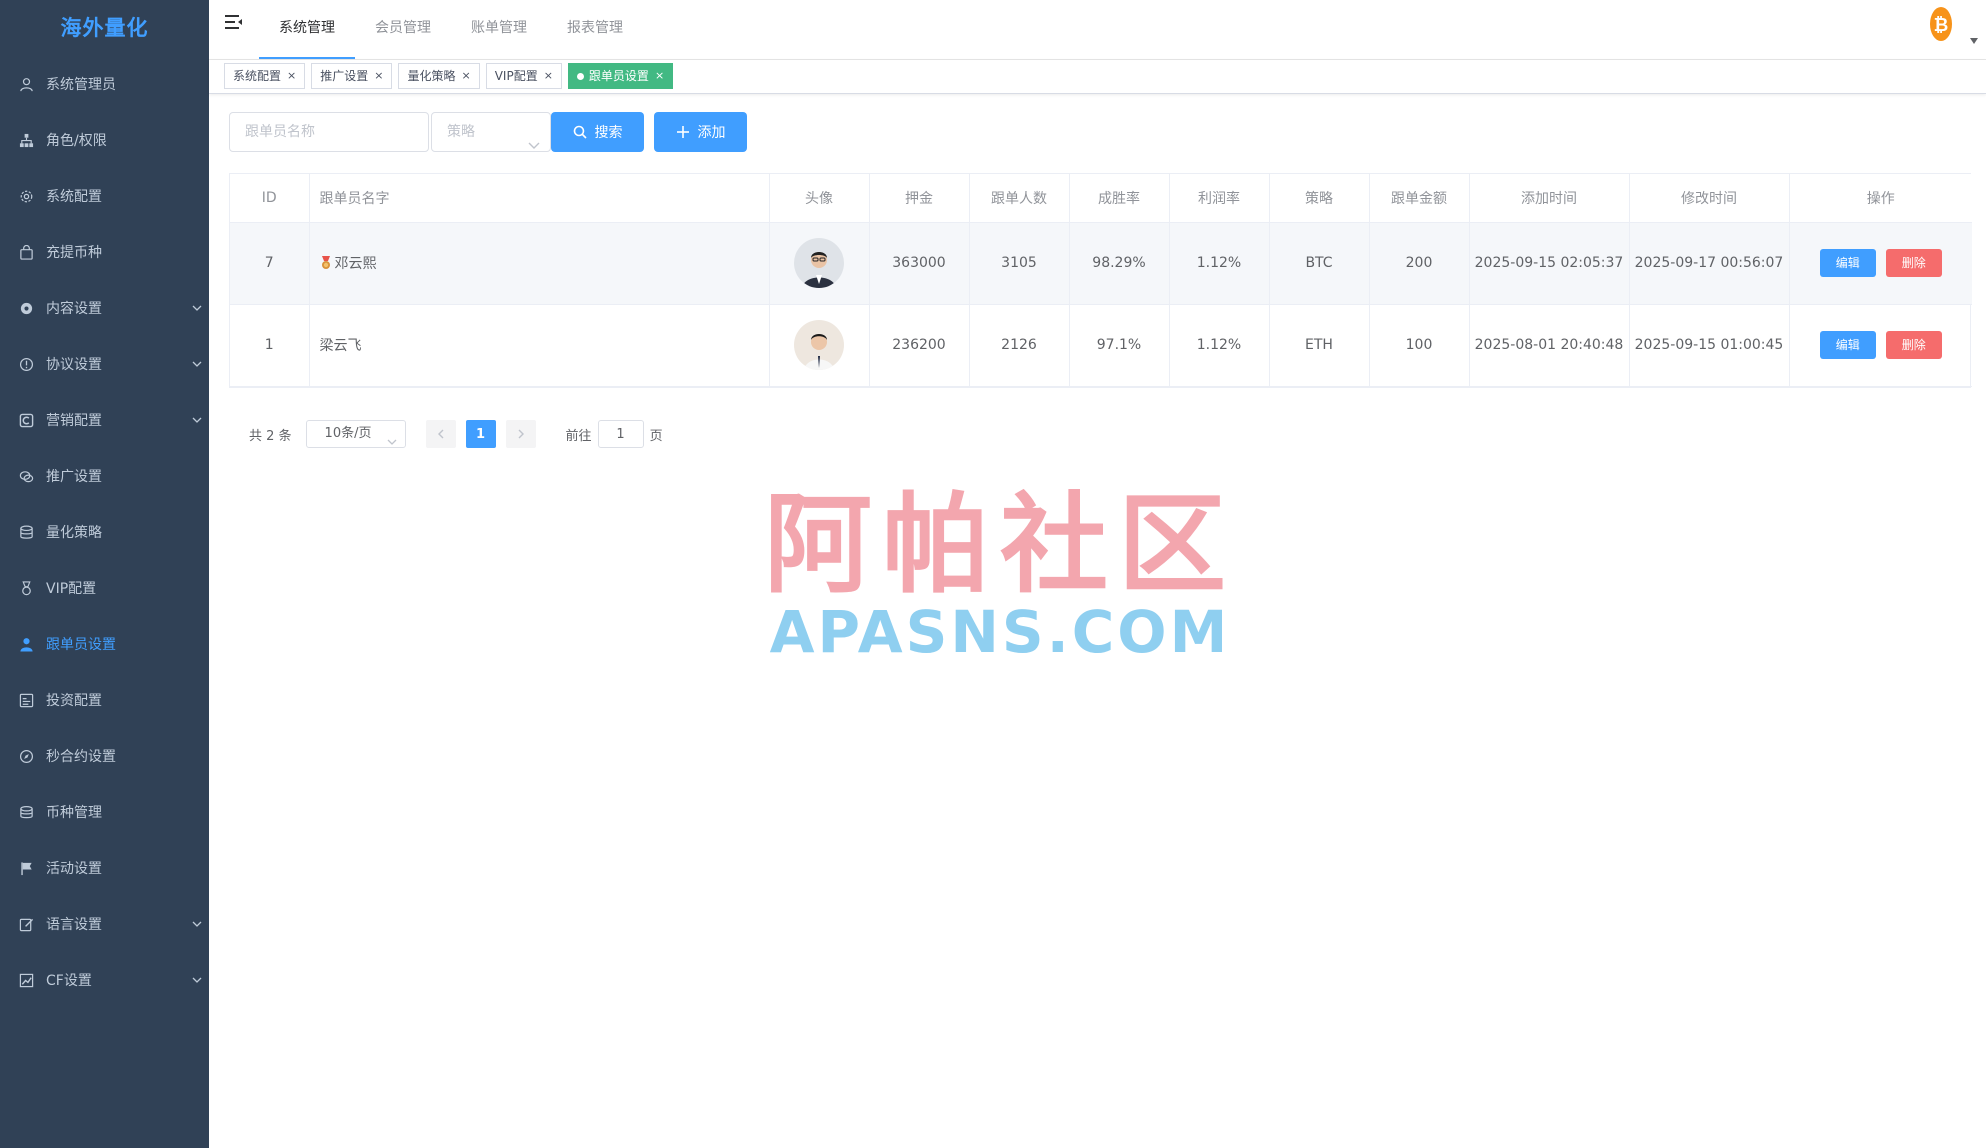  What do you see at coordinates (69, 981) in the screenshot?
I see `sidebar-item-label: CF设置` at bounding box center [69, 981].